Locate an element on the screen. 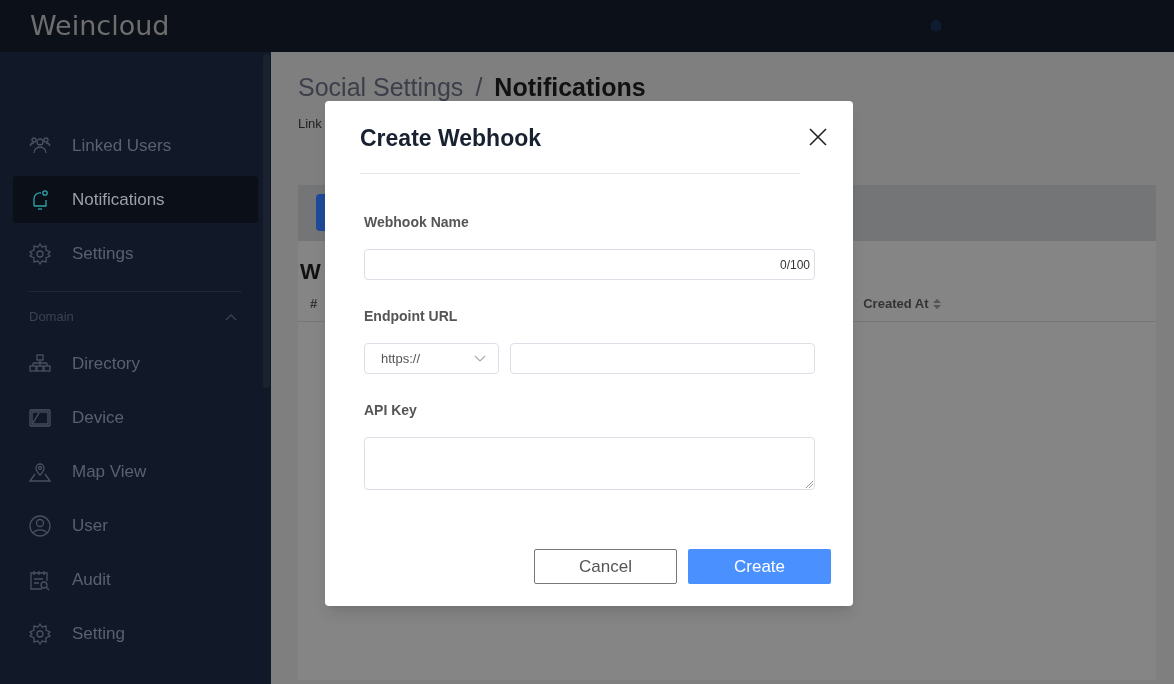 This screenshot has width=1174, height=684. sidebar-item: Map View is located at coordinates (135, 471).